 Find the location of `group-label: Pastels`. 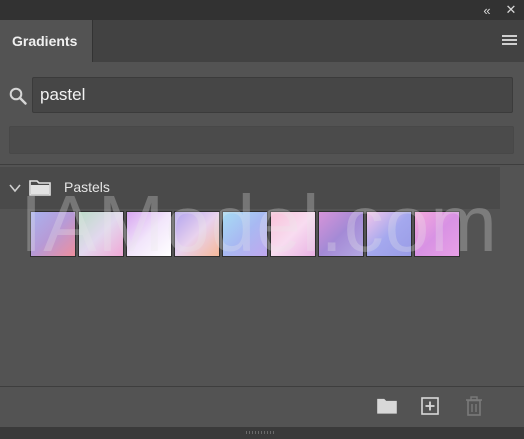

group-label: Pastels is located at coordinates (87, 187).